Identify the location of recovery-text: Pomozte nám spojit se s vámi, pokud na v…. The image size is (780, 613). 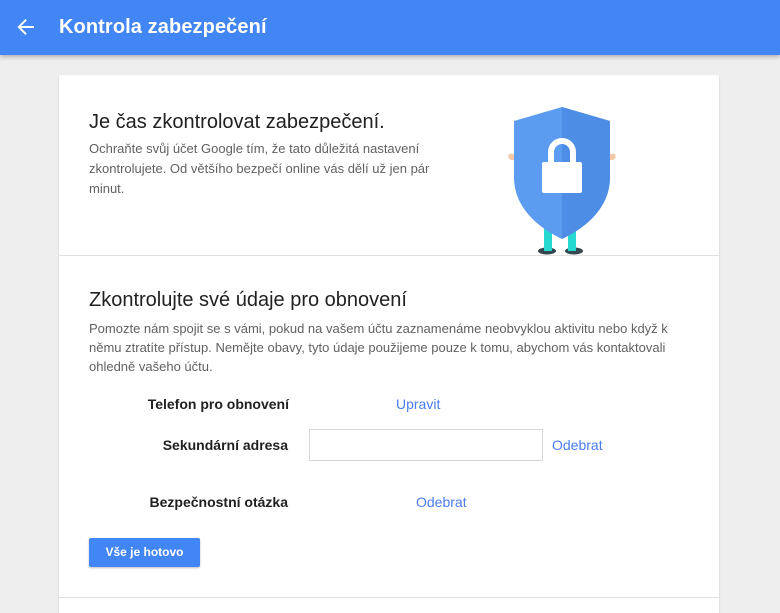
(378, 347).